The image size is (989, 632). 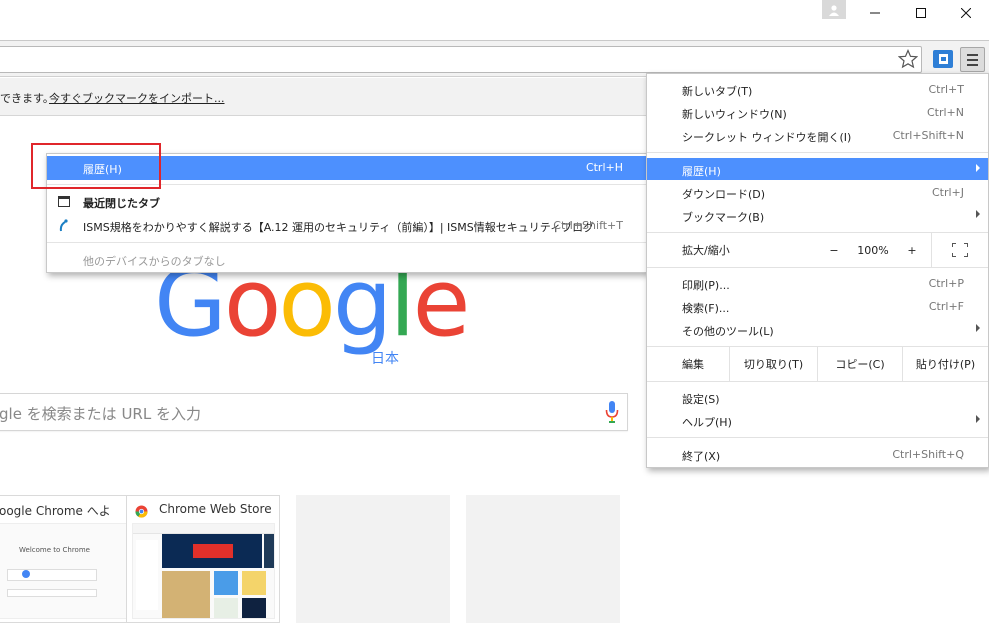 I want to click on fullscreen-button, so click(x=959, y=250).